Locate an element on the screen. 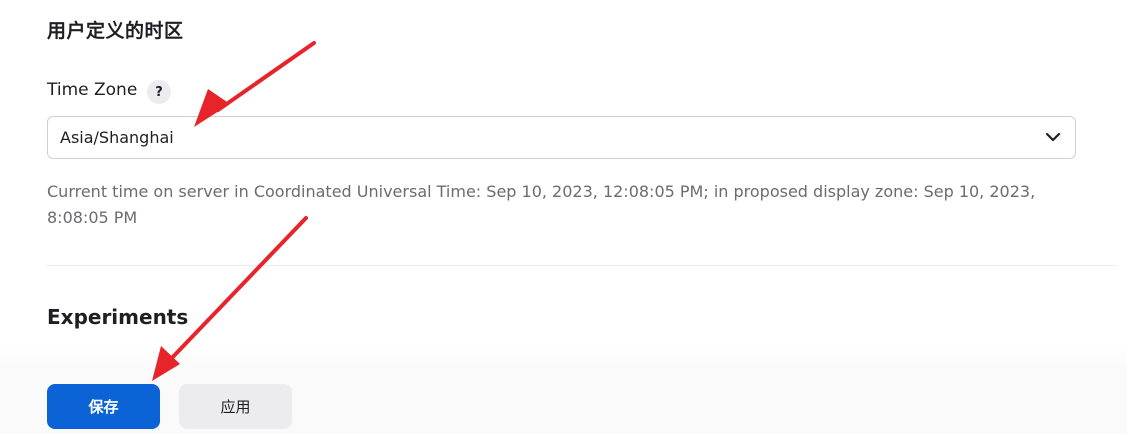 Image resolution: width=1127 pixels, height=434 pixels. time-zone-select: Asia/Shanghai is located at coordinates (561, 137).